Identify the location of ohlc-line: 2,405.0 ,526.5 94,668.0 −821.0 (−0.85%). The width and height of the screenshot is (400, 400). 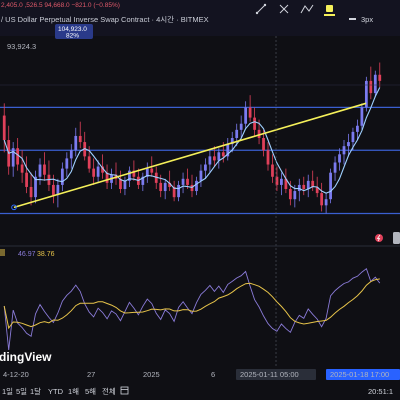
(60, 5).